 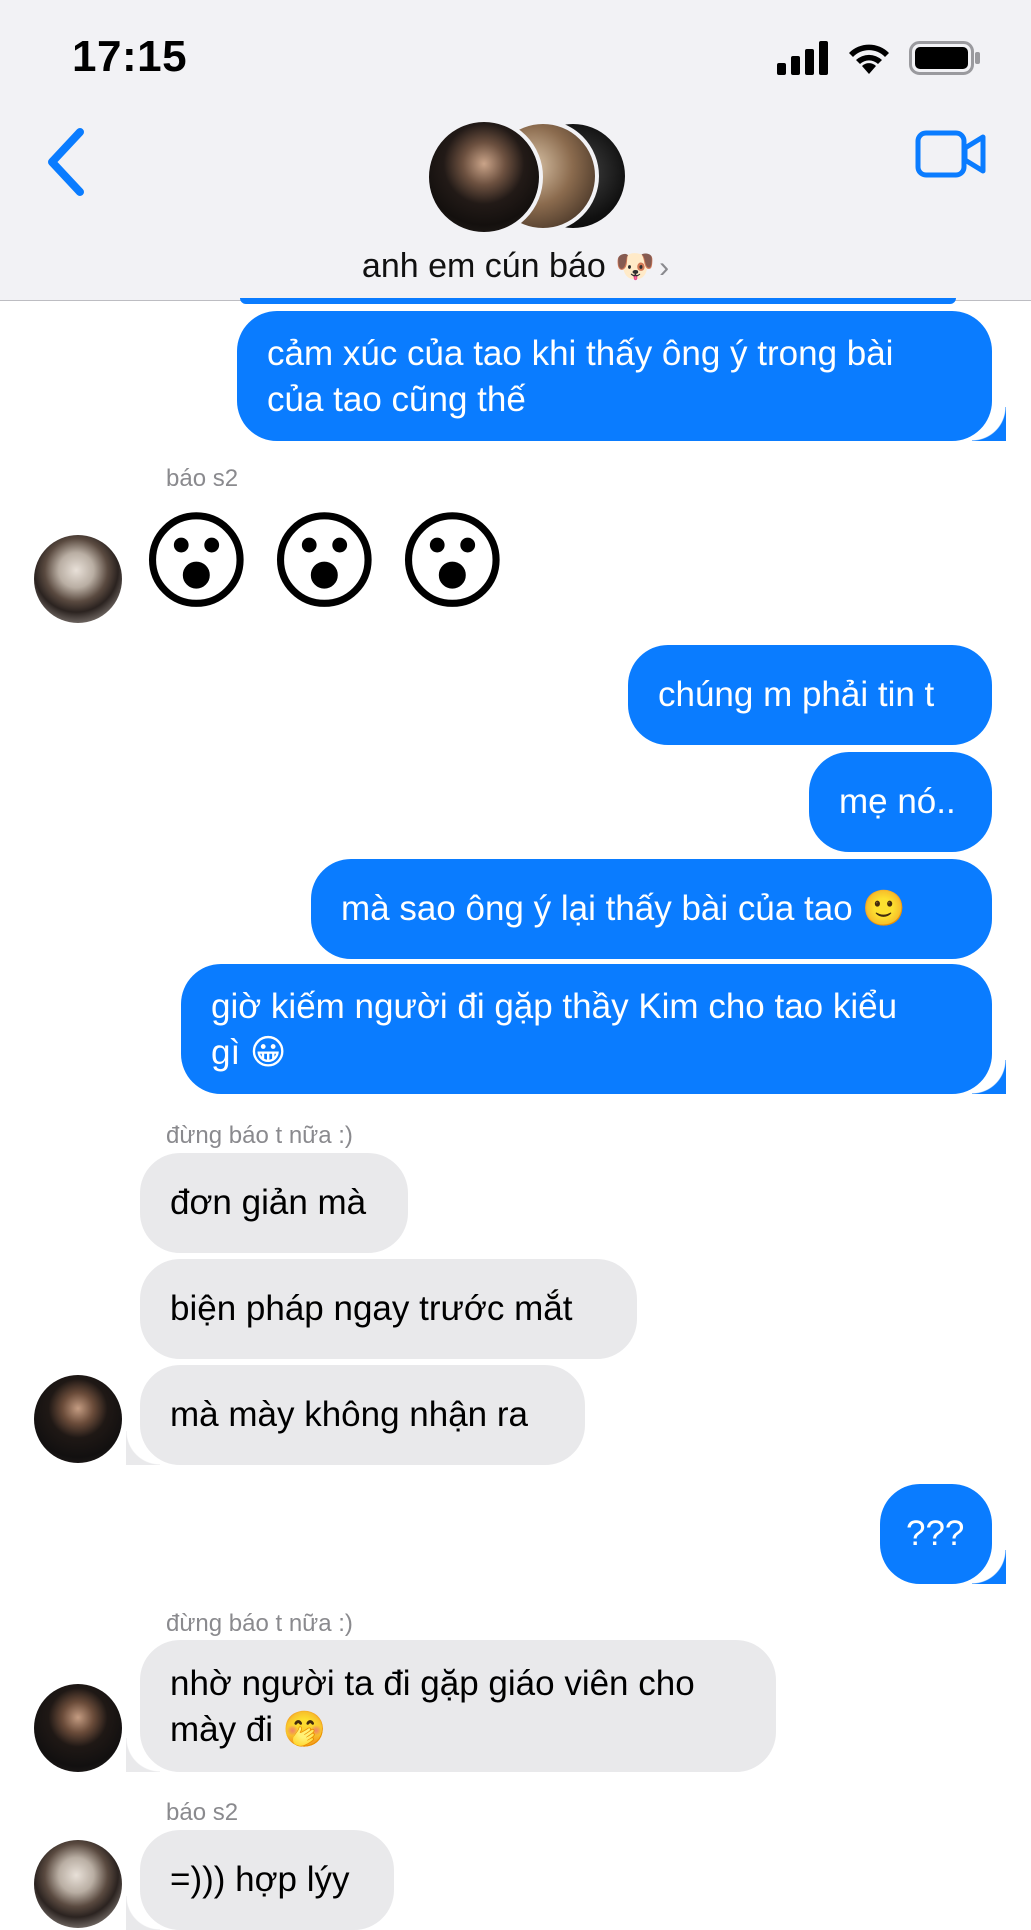 I want to click on wifi-icon, so click(x=869, y=59).